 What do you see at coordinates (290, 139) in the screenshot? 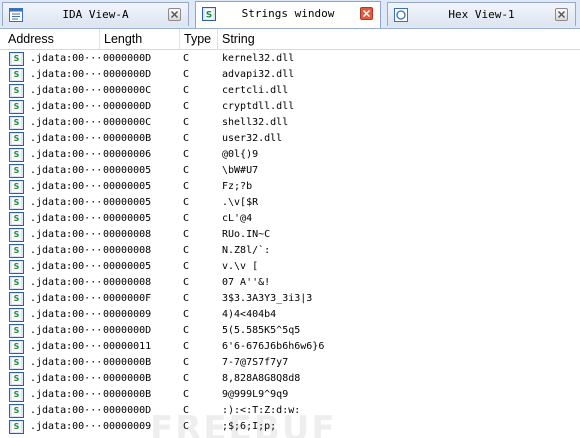
I see `table-row: S .jdata:00··· 0000000B Cuser32.dll` at bounding box center [290, 139].